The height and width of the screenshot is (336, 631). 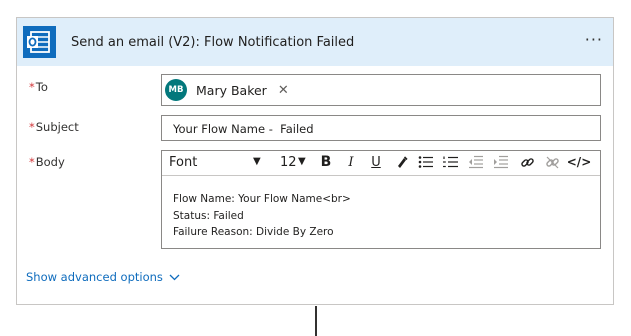 I want to click on subject-label: *Subject, so click(x=54, y=127).